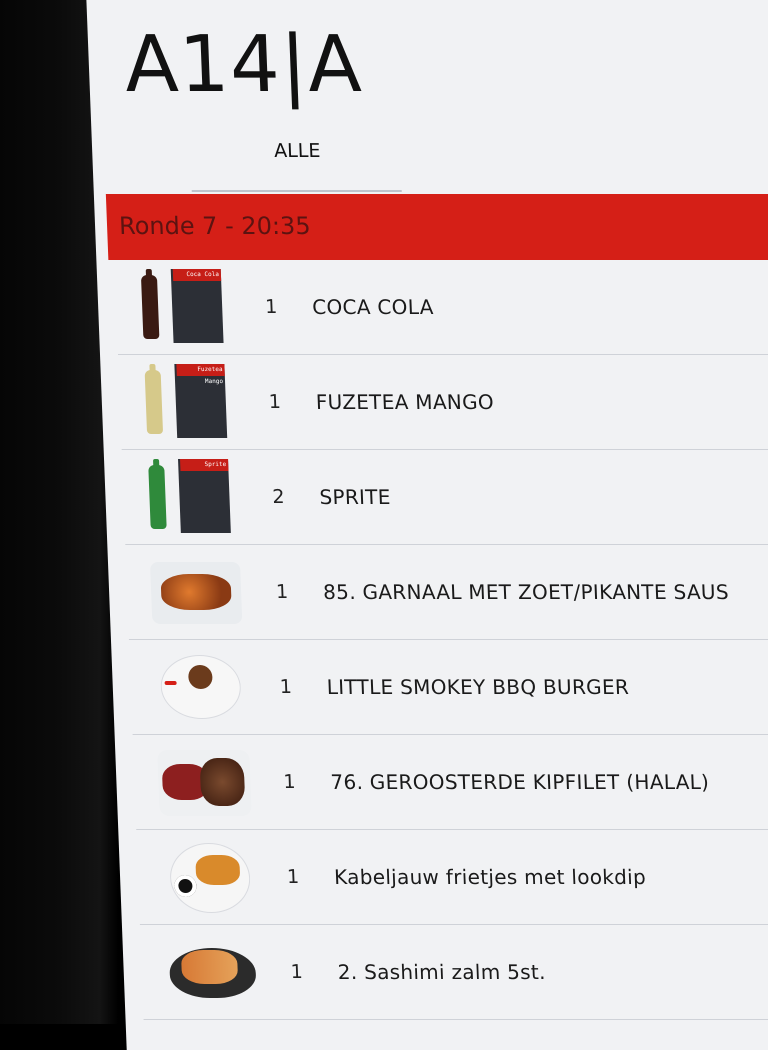  I want to click on order-item-row: Fuzetea Mango 1 FUZETEA MANGO €, so click(443, 402).